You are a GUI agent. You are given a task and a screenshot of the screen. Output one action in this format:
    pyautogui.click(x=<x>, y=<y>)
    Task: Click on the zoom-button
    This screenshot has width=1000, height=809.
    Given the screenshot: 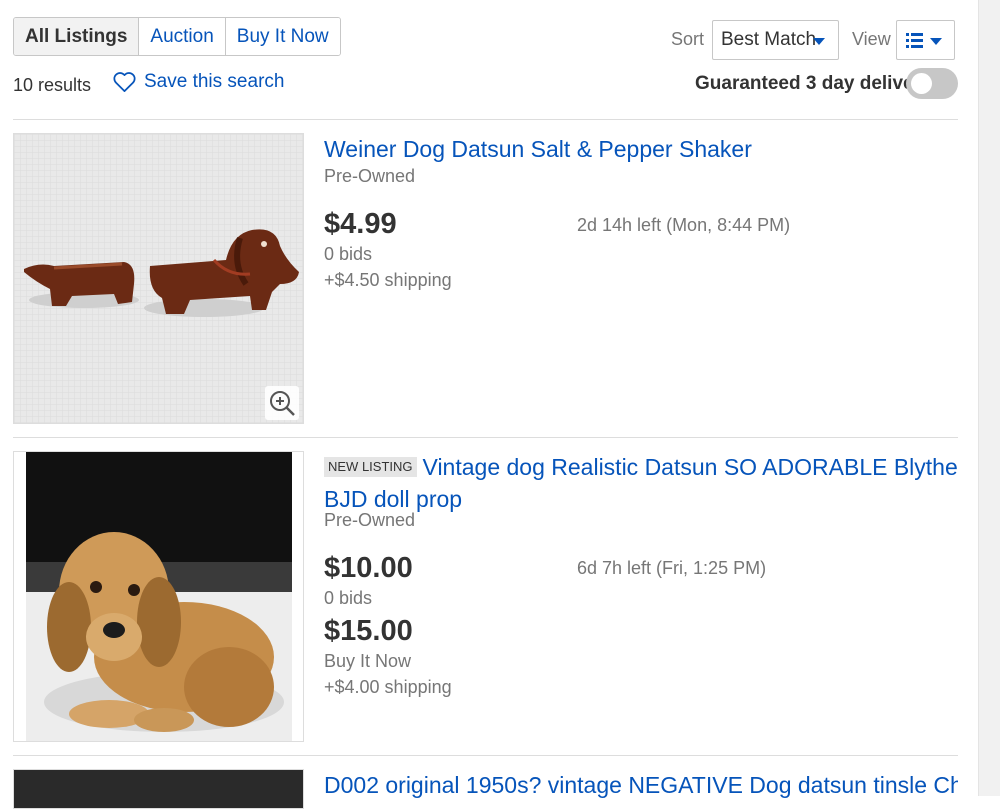 What is the action you would take?
    pyautogui.click(x=282, y=403)
    